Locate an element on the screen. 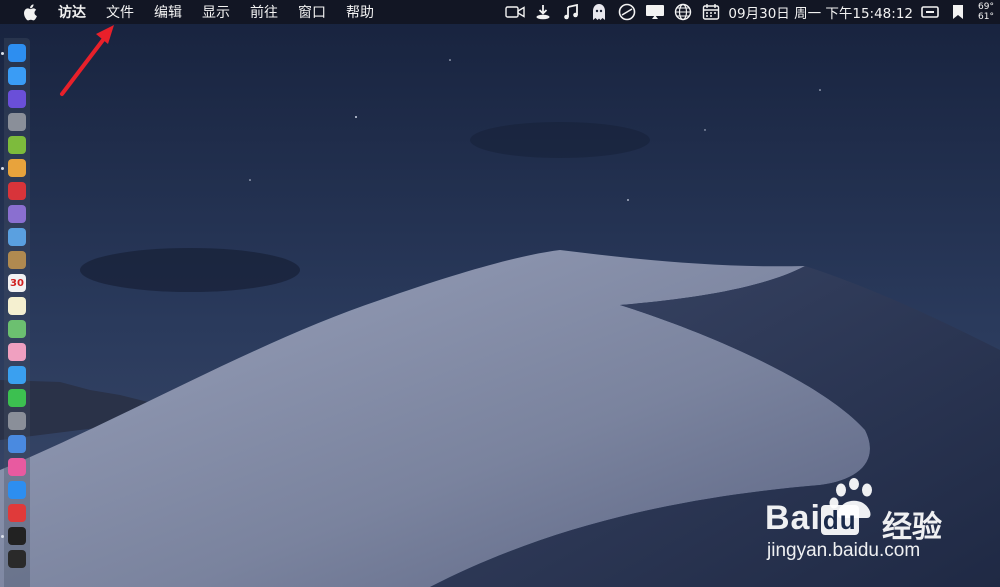  baidu-watermark: Baidu 经验 jingyan.baidu.com is located at coordinates (882, 523).